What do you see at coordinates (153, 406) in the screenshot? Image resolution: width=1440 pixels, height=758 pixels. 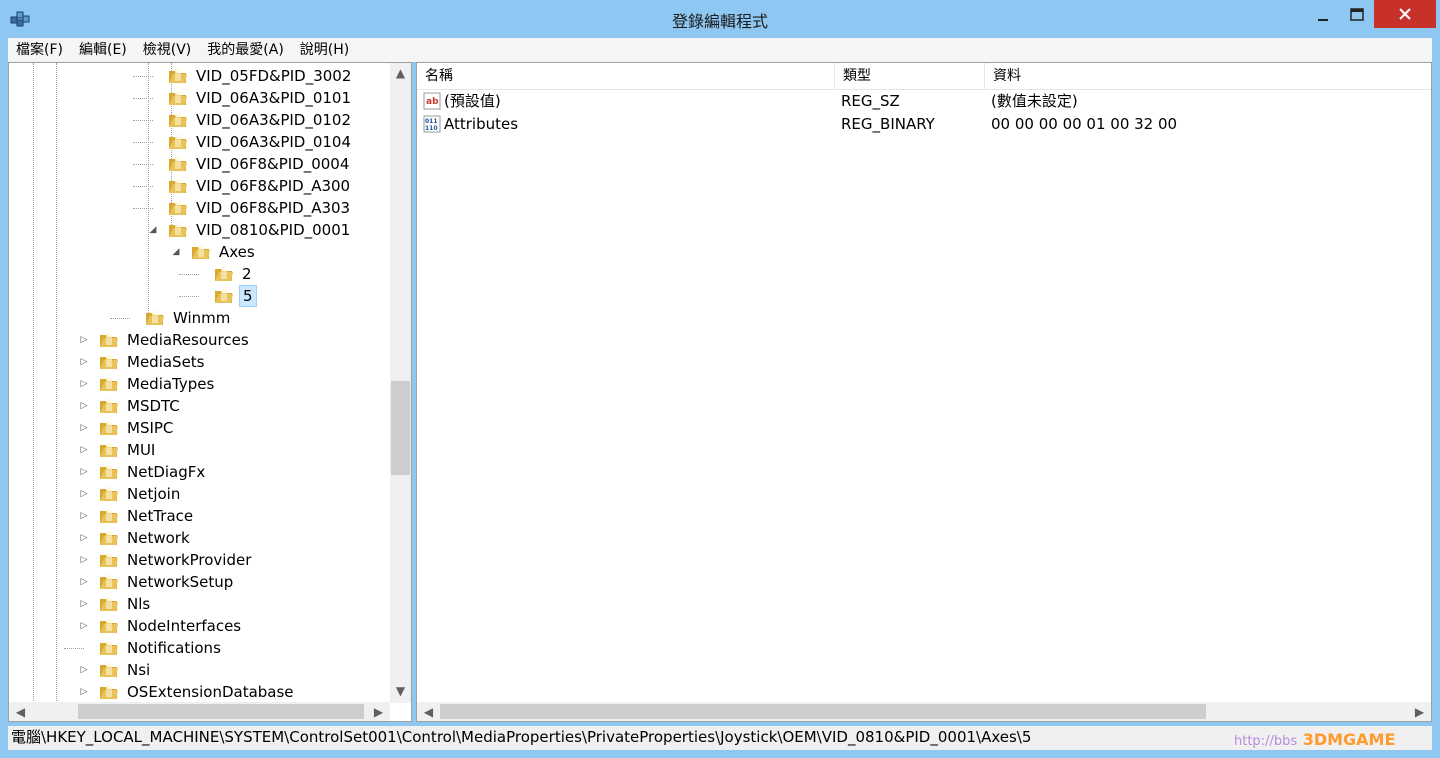 I see `tree-item-label: MSDTC` at bounding box center [153, 406].